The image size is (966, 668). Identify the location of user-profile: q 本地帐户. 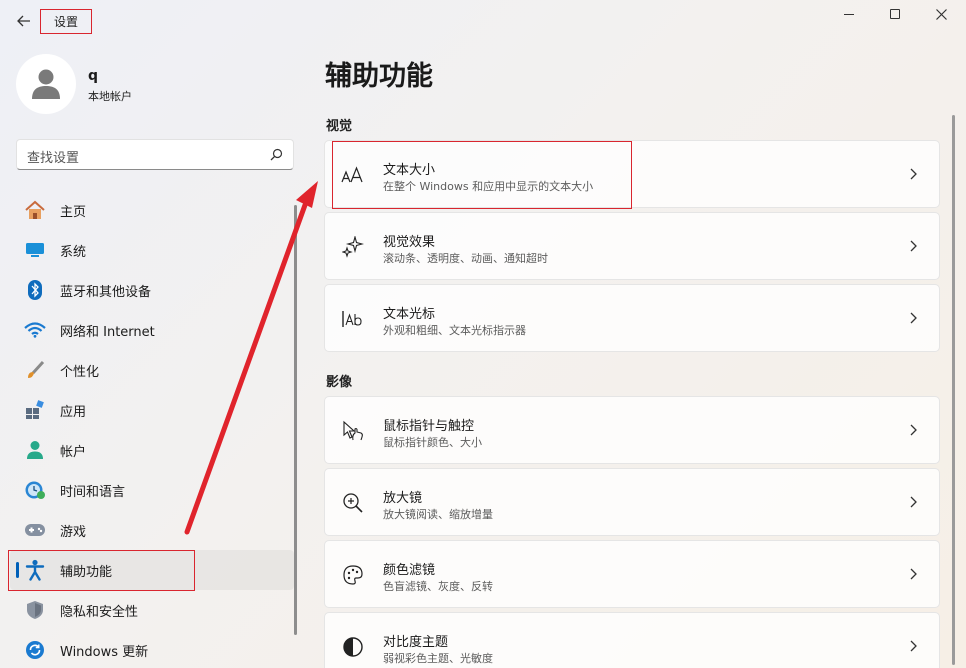
(74, 84).